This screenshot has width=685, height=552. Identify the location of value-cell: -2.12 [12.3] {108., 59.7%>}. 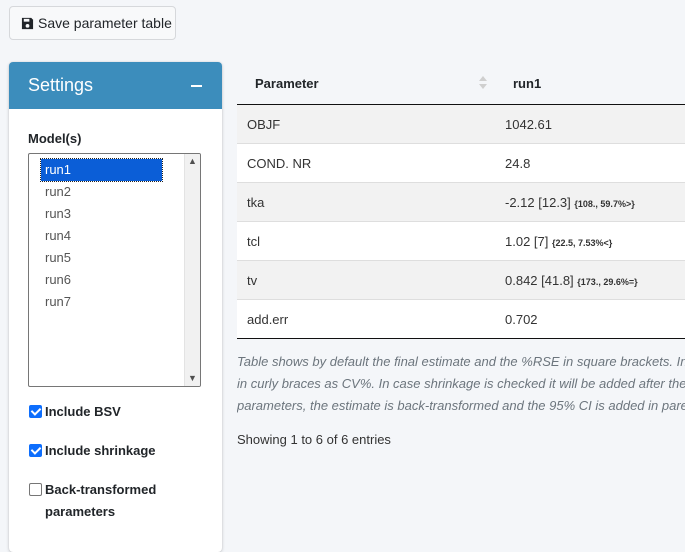
(590, 202).